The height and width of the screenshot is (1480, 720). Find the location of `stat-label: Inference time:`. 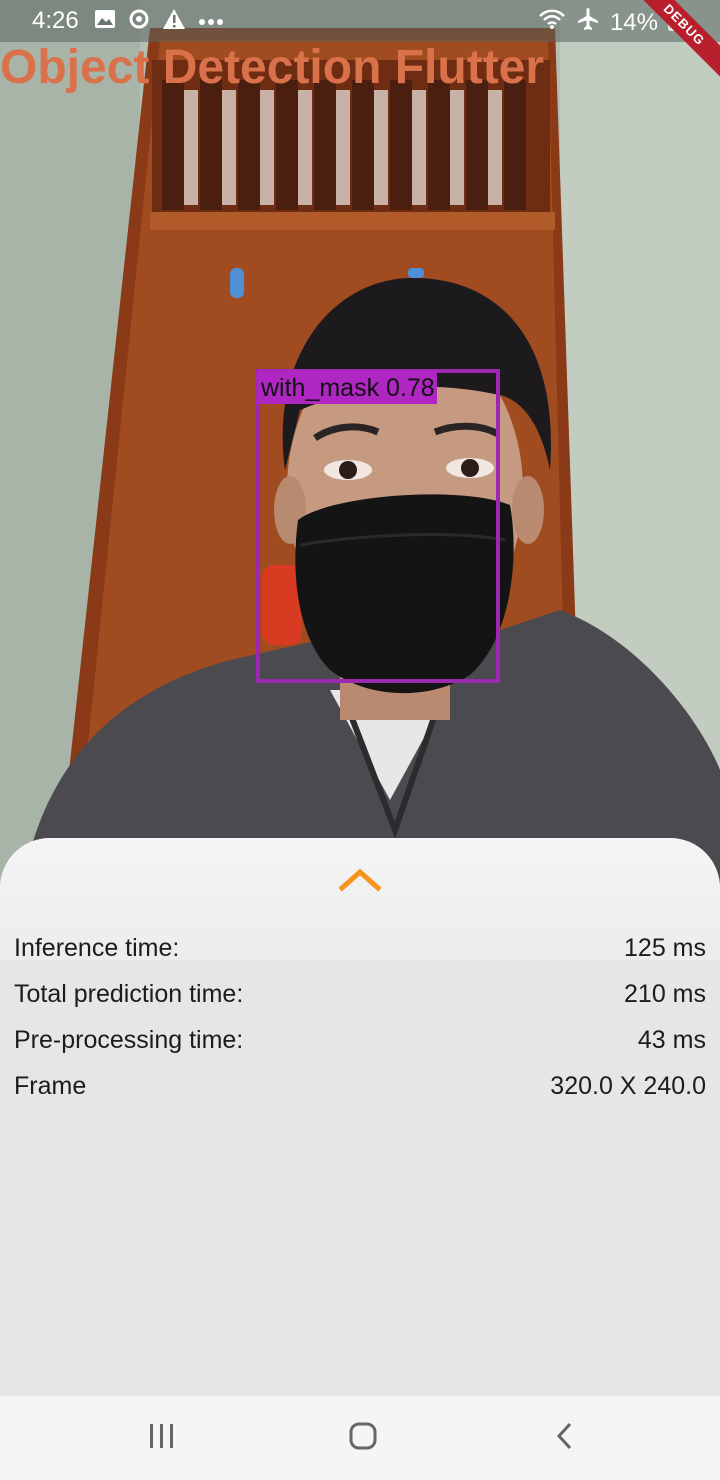

stat-label: Inference time: is located at coordinates (97, 948).